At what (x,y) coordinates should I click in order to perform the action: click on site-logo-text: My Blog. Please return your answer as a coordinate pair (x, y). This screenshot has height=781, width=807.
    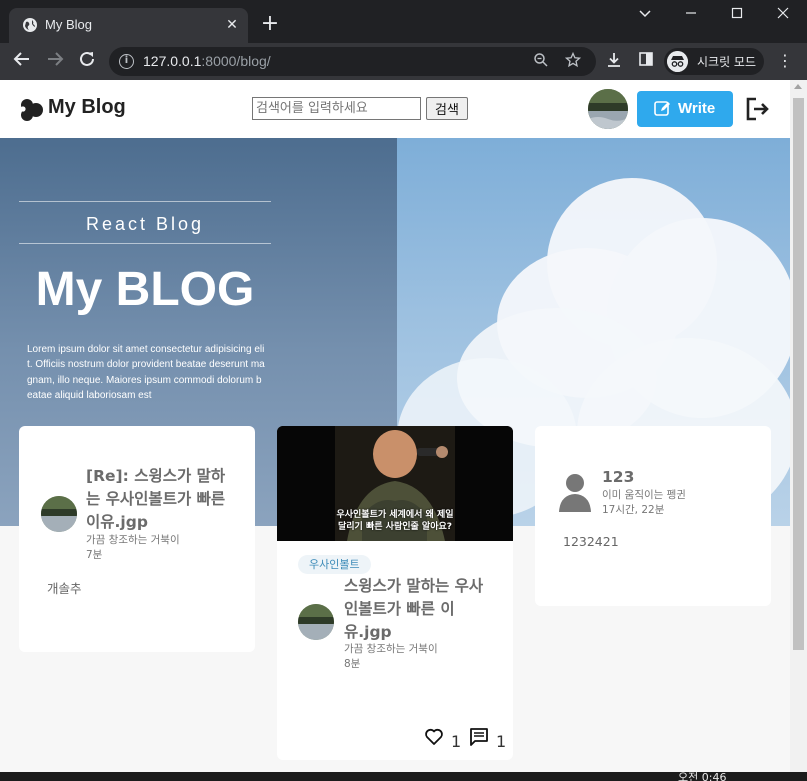
    Looking at the image, I should click on (87, 107).